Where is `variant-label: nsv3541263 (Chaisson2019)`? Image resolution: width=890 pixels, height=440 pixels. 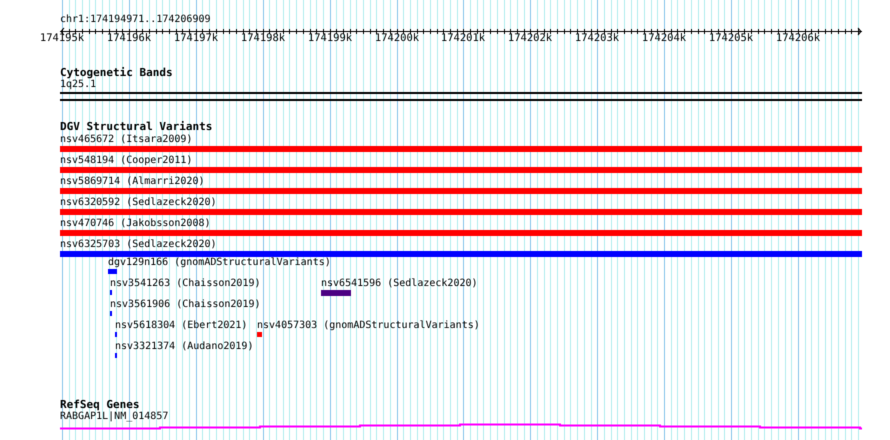
variant-label: nsv3541263 (Chaisson2019) is located at coordinates (185, 283).